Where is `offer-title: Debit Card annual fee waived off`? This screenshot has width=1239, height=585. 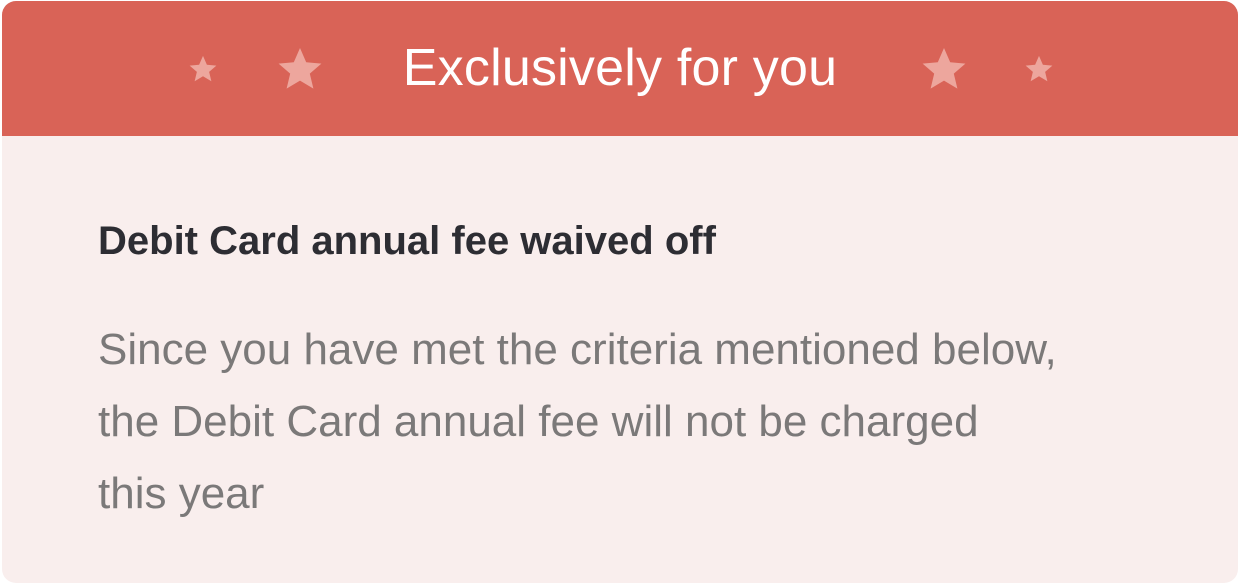
offer-title: Debit Card annual fee waived off is located at coordinates (407, 241).